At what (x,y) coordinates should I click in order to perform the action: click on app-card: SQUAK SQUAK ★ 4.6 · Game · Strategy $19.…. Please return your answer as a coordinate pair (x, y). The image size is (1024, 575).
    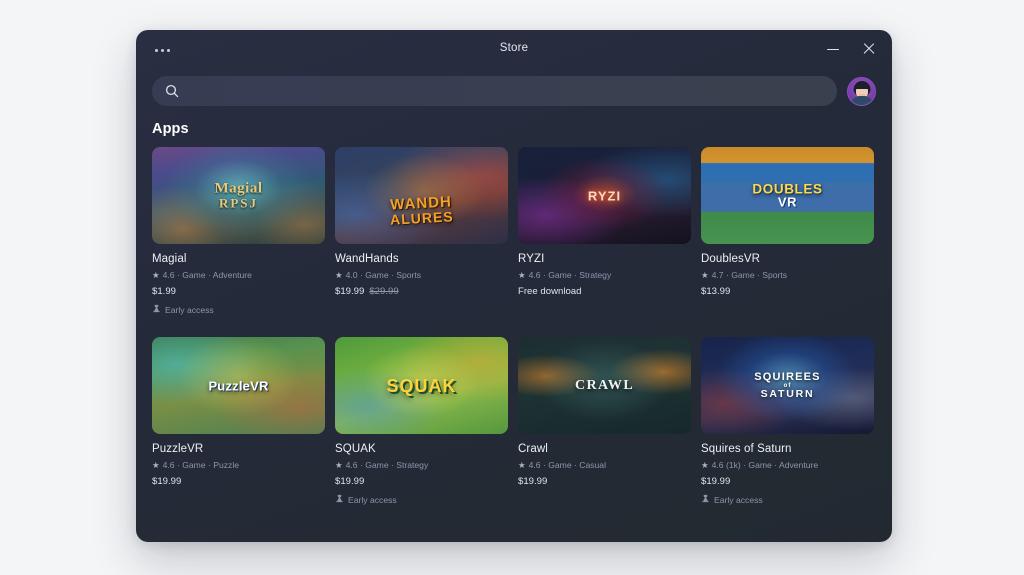
    Looking at the image, I should click on (421, 421).